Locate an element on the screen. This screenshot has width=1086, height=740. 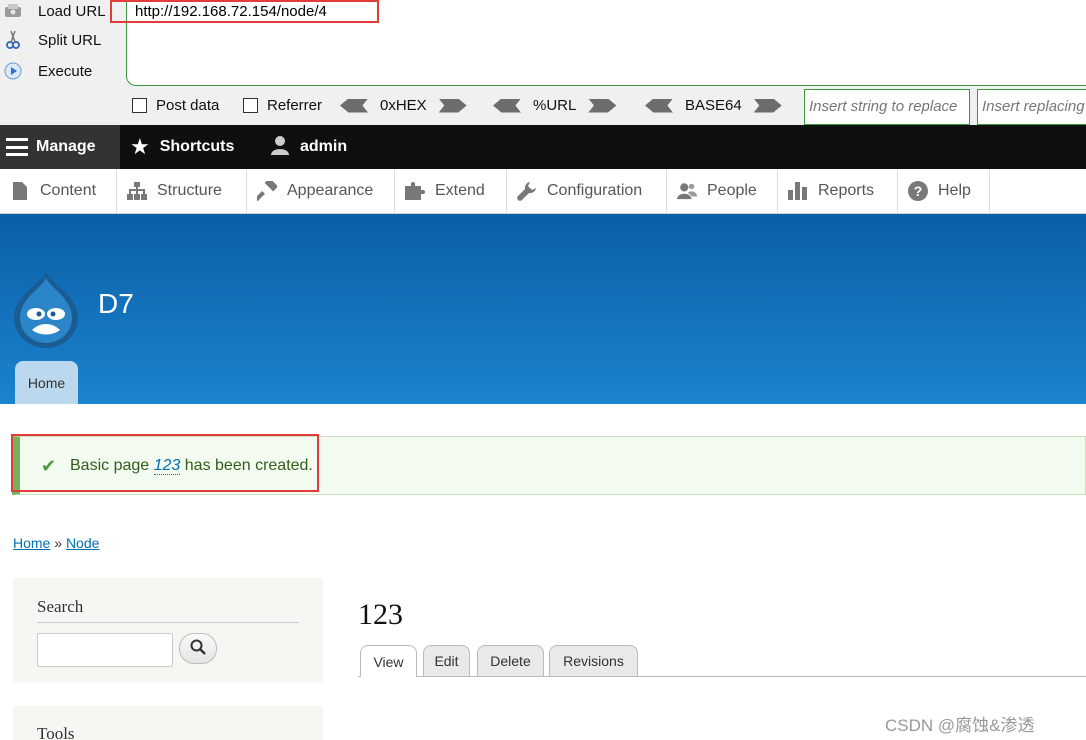
site-name: D7 is located at coordinates (116, 304).